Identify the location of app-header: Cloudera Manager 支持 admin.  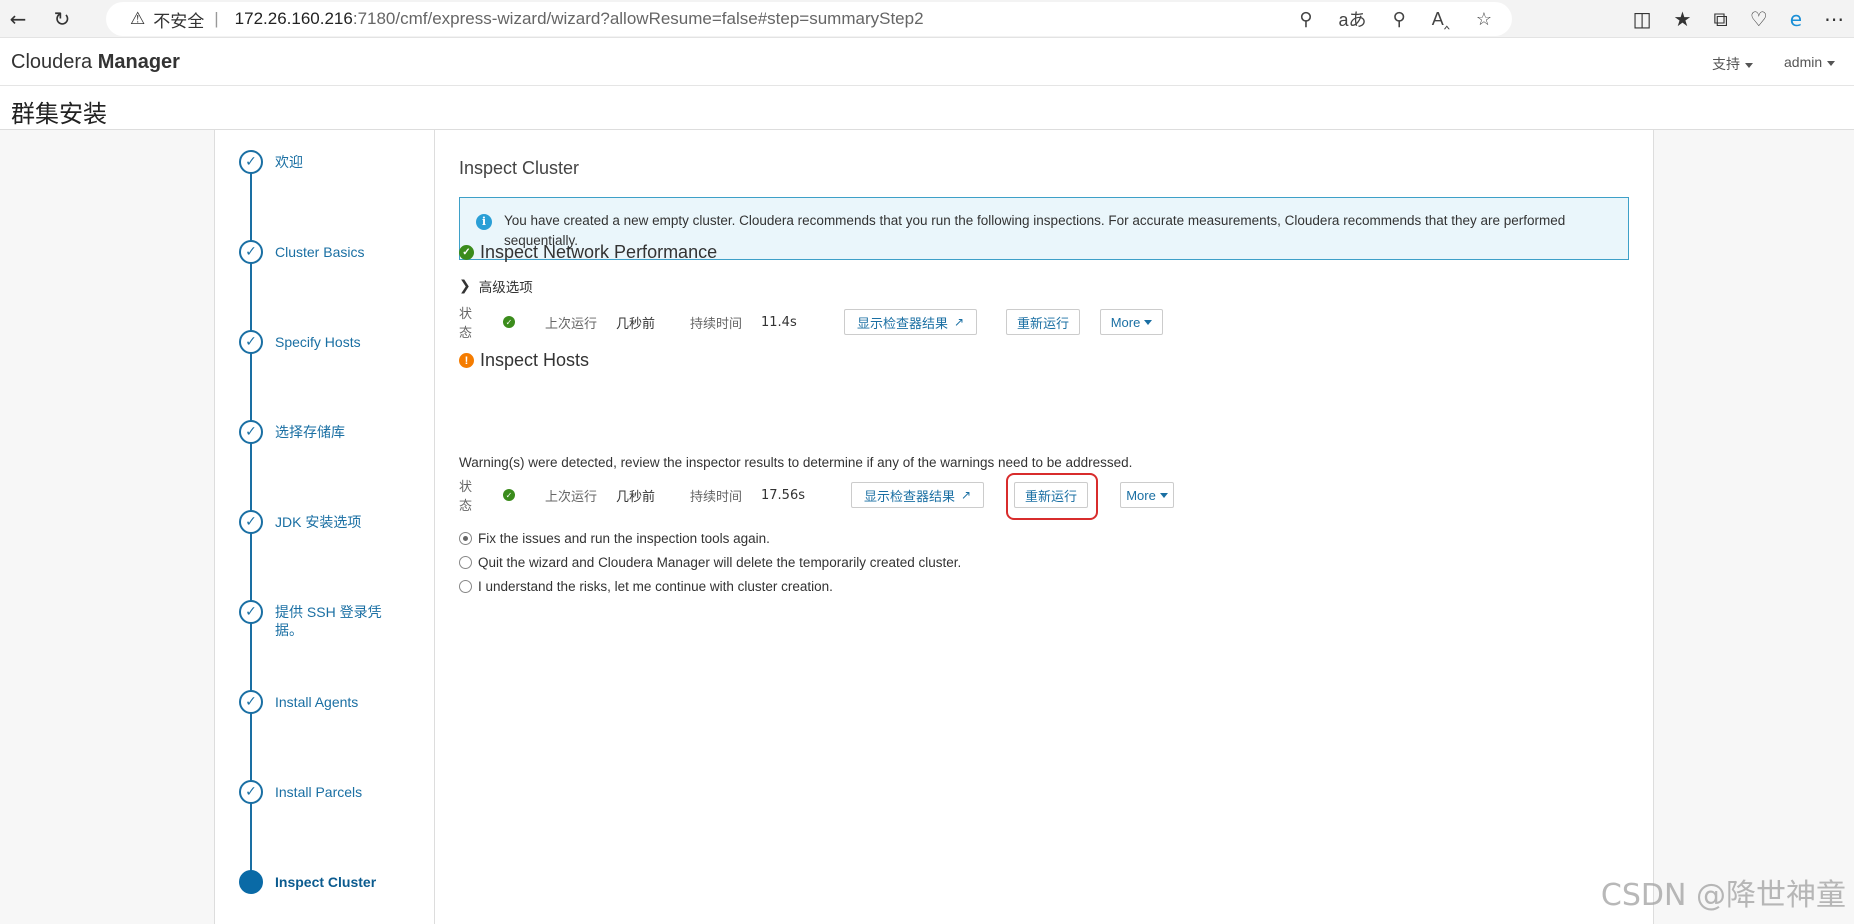
(927, 62).